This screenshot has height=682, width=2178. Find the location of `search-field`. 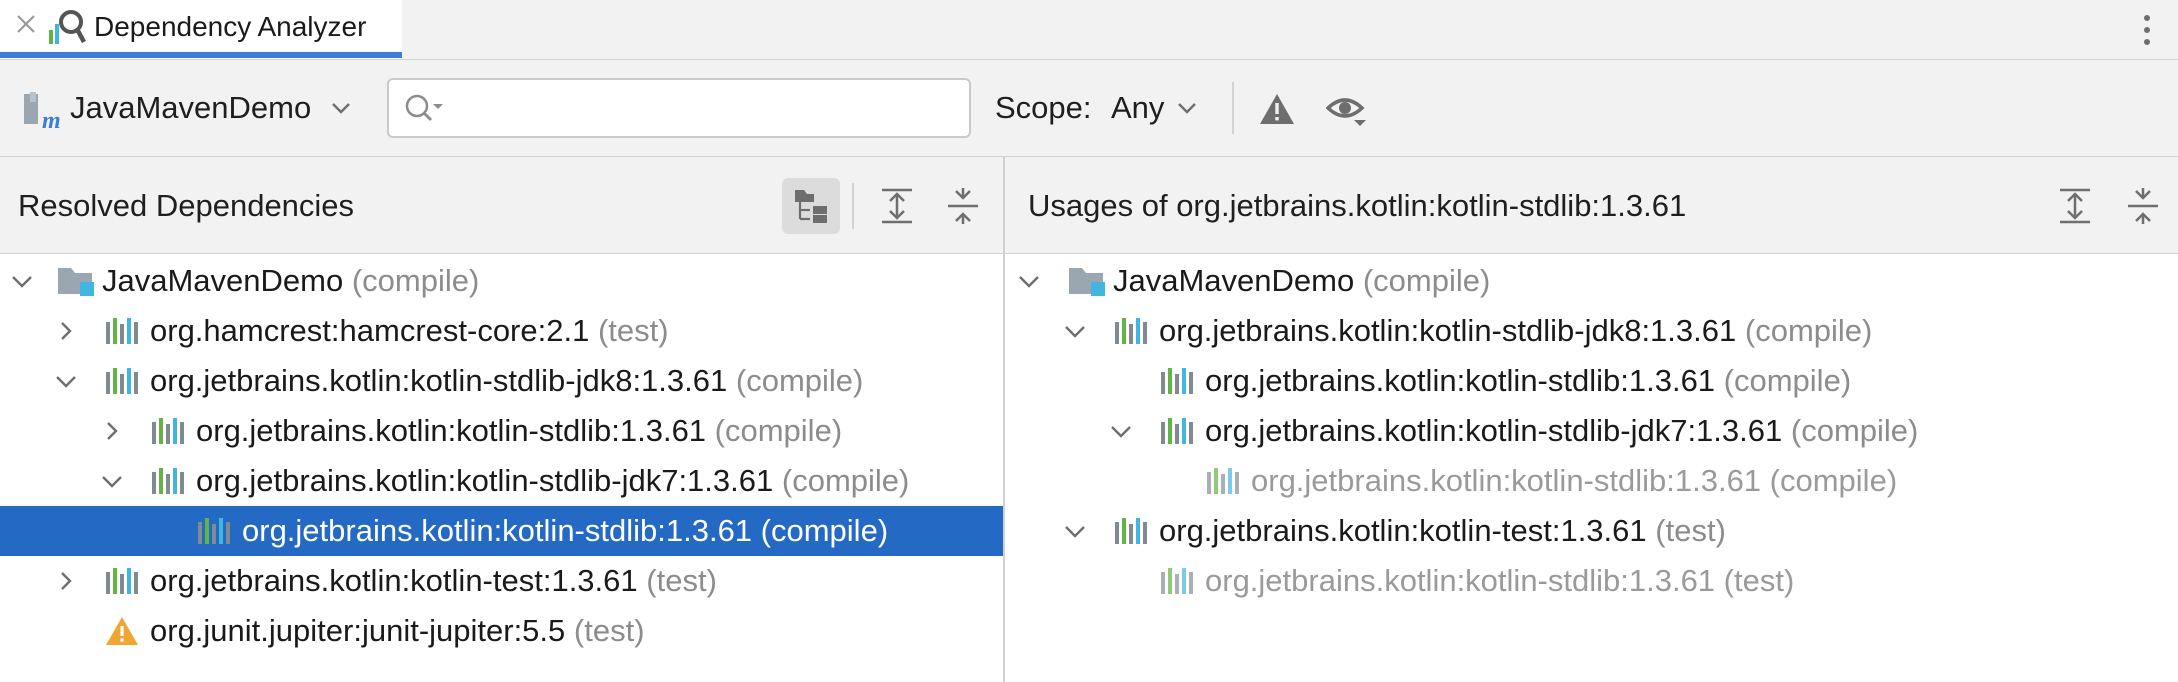

search-field is located at coordinates (679, 108).